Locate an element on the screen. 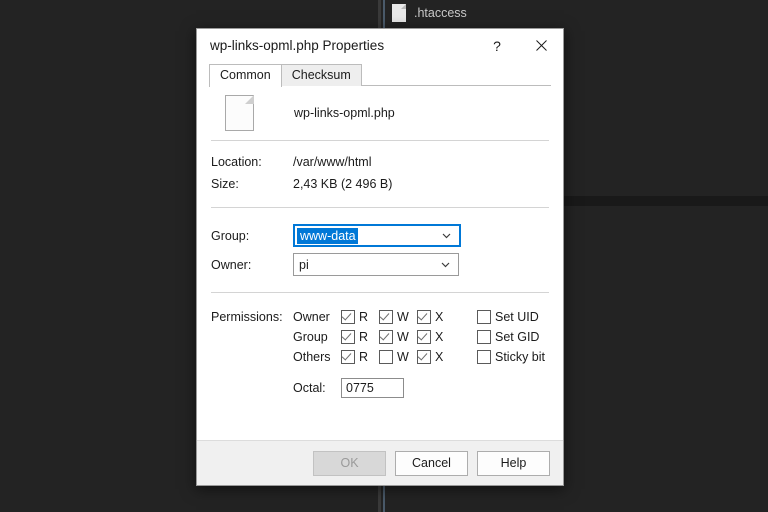 The image size is (768, 512). permissions-row-owner: Owner R W X Set UID is located at coordinates (421, 317).